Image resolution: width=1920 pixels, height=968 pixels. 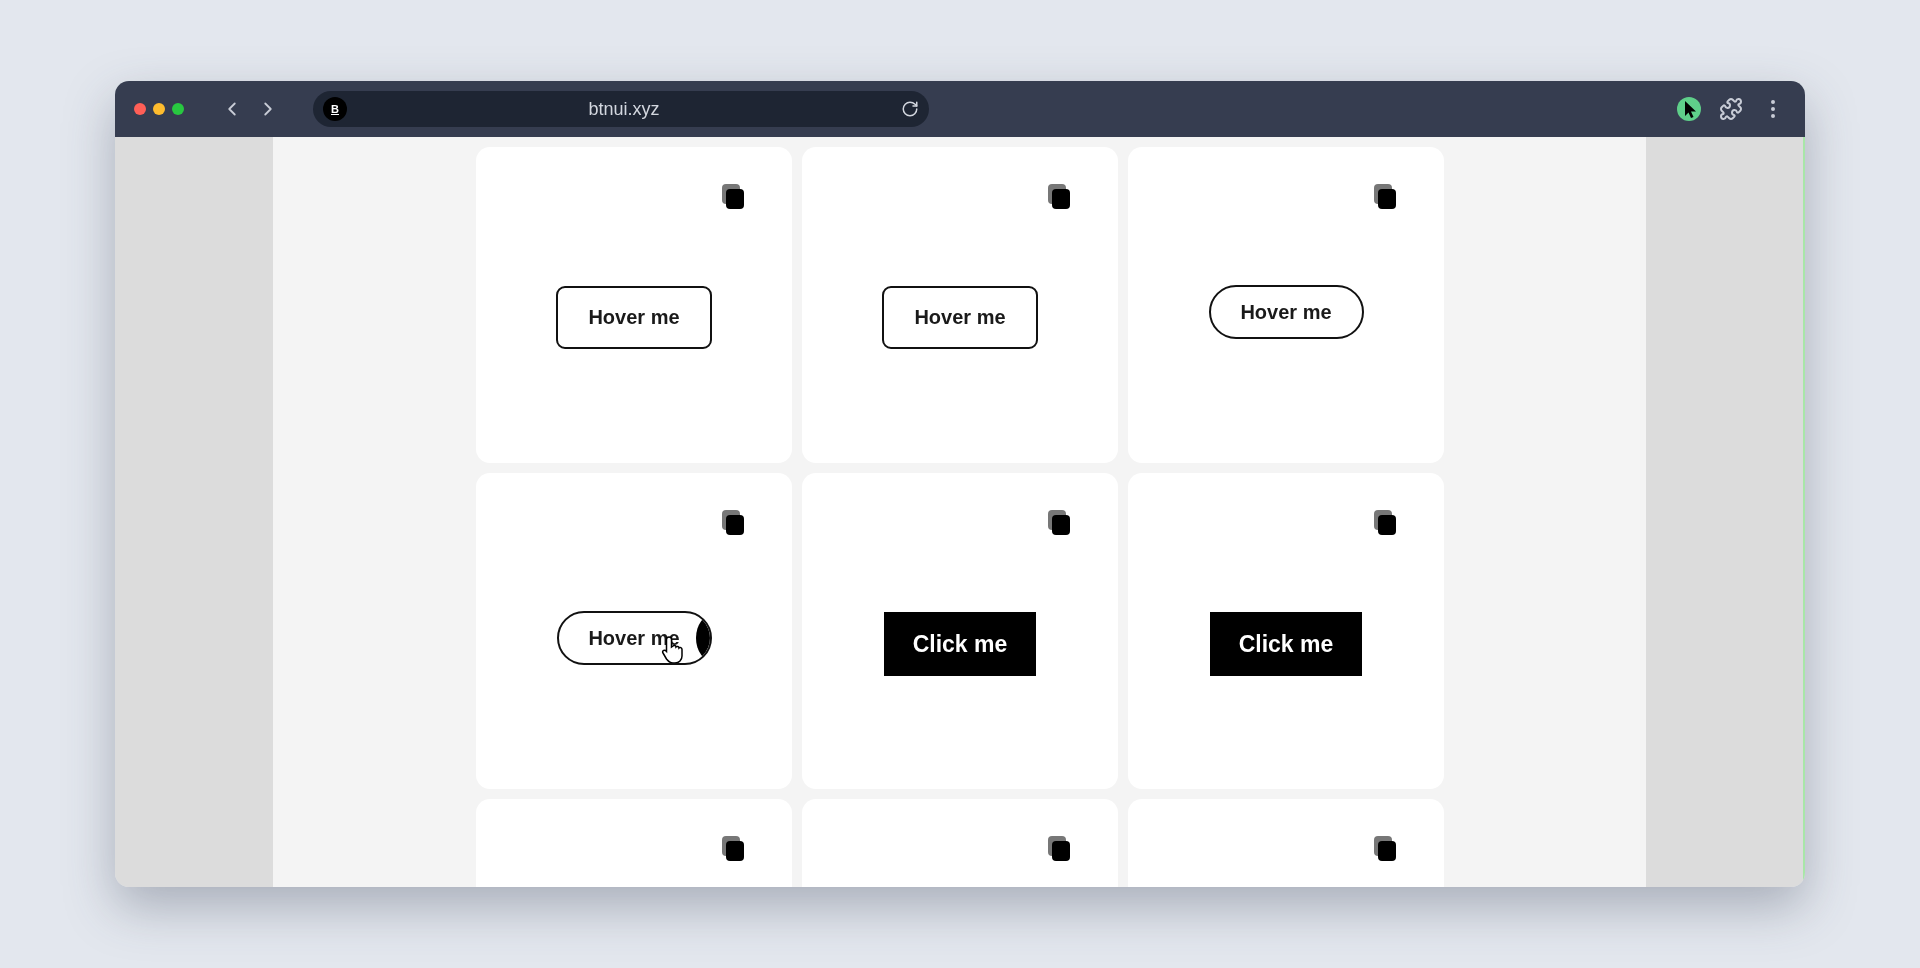 What do you see at coordinates (335, 109) in the screenshot?
I see `site-favicon: B` at bounding box center [335, 109].